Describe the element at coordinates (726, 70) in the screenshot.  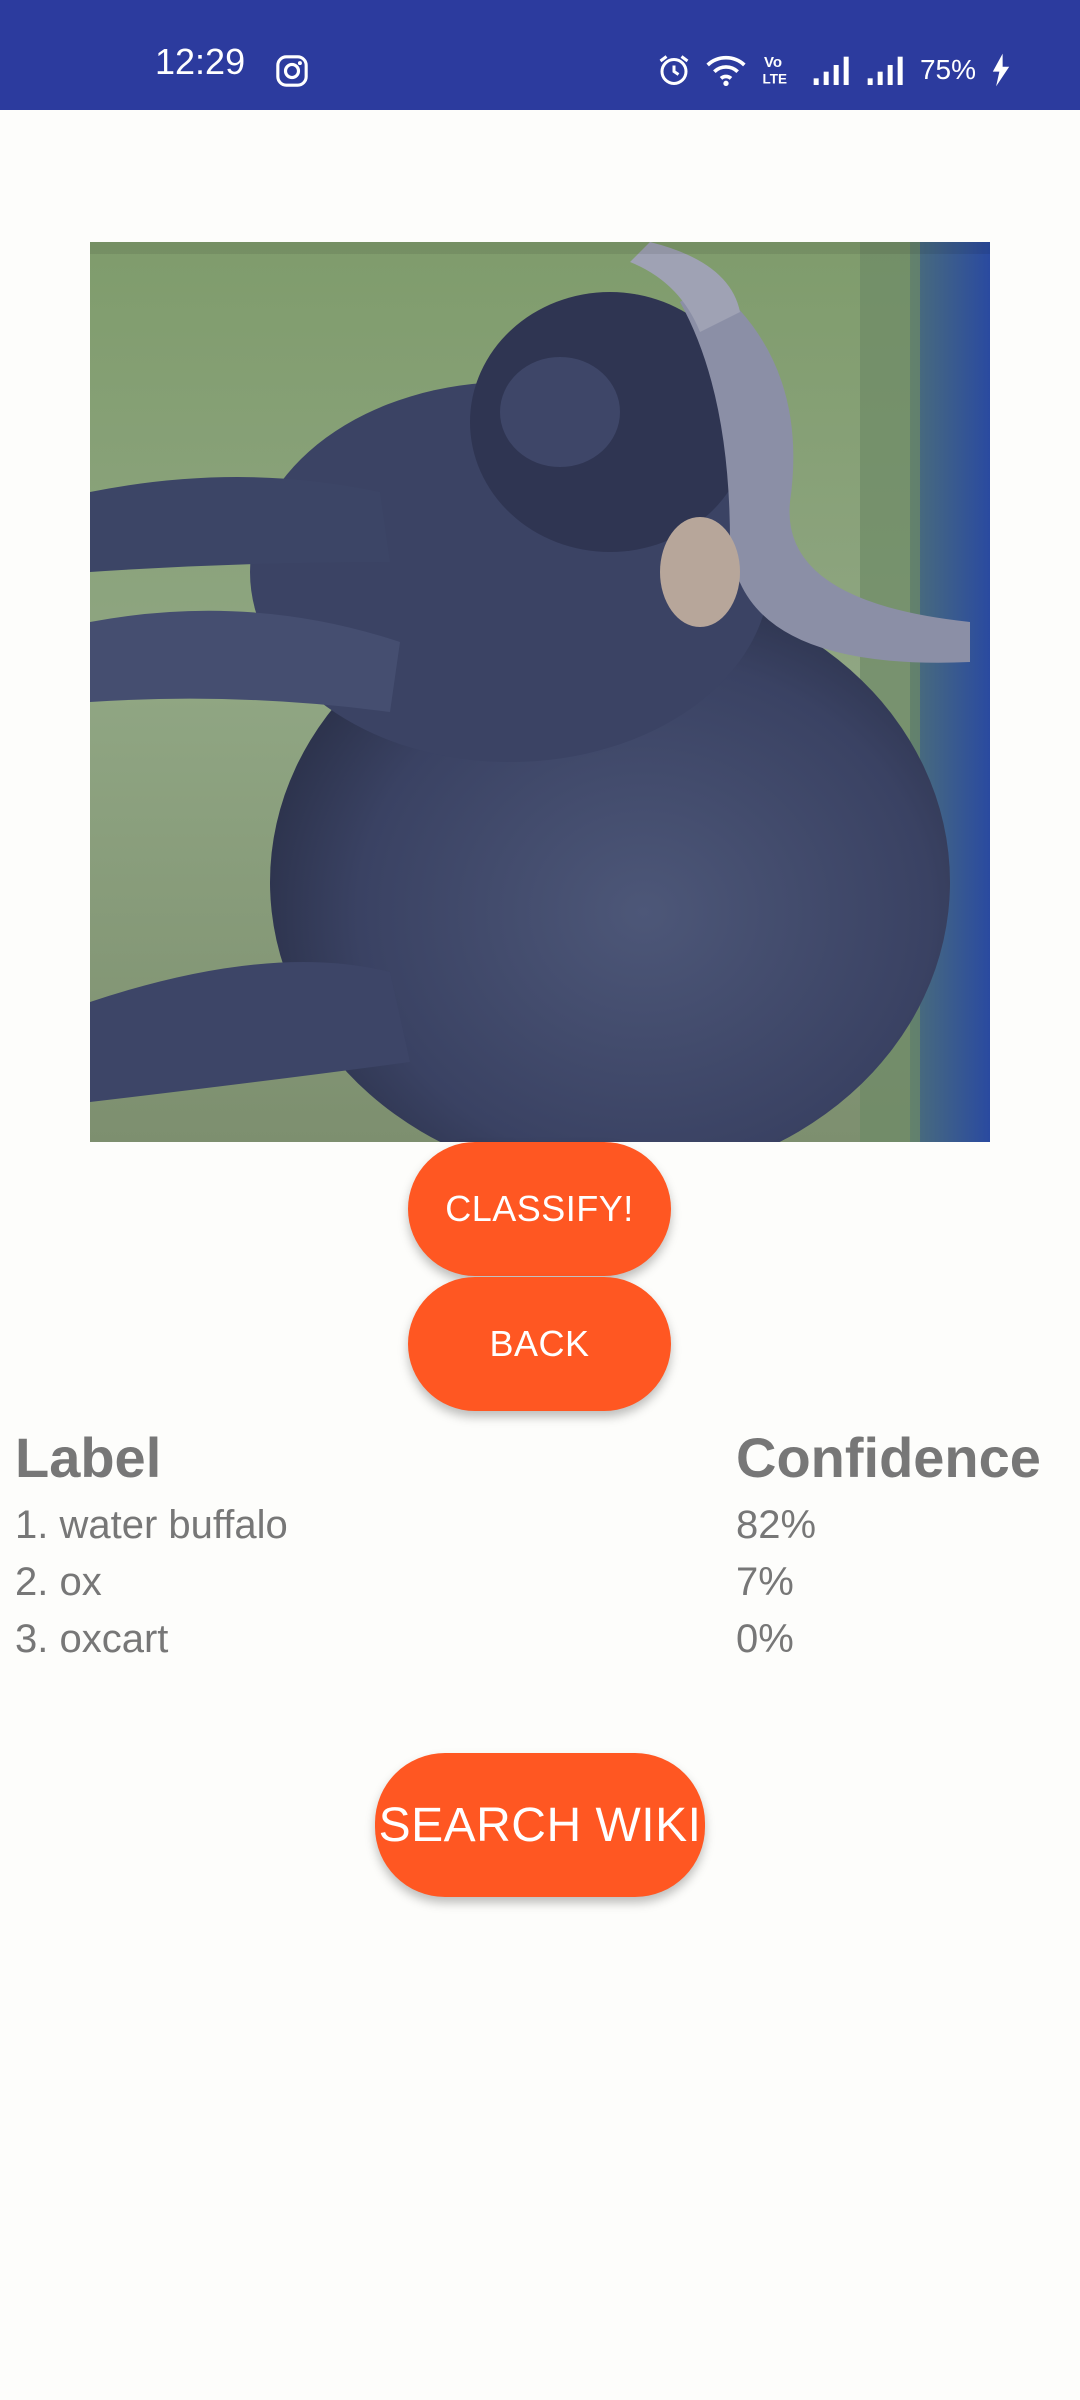
I see `wifi-icon` at that location.